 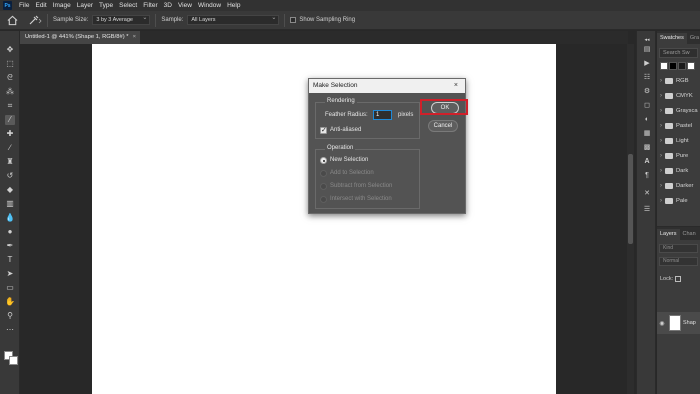 I want to click on swatch-folder-pure: › Pure, so click(x=678, y=155).